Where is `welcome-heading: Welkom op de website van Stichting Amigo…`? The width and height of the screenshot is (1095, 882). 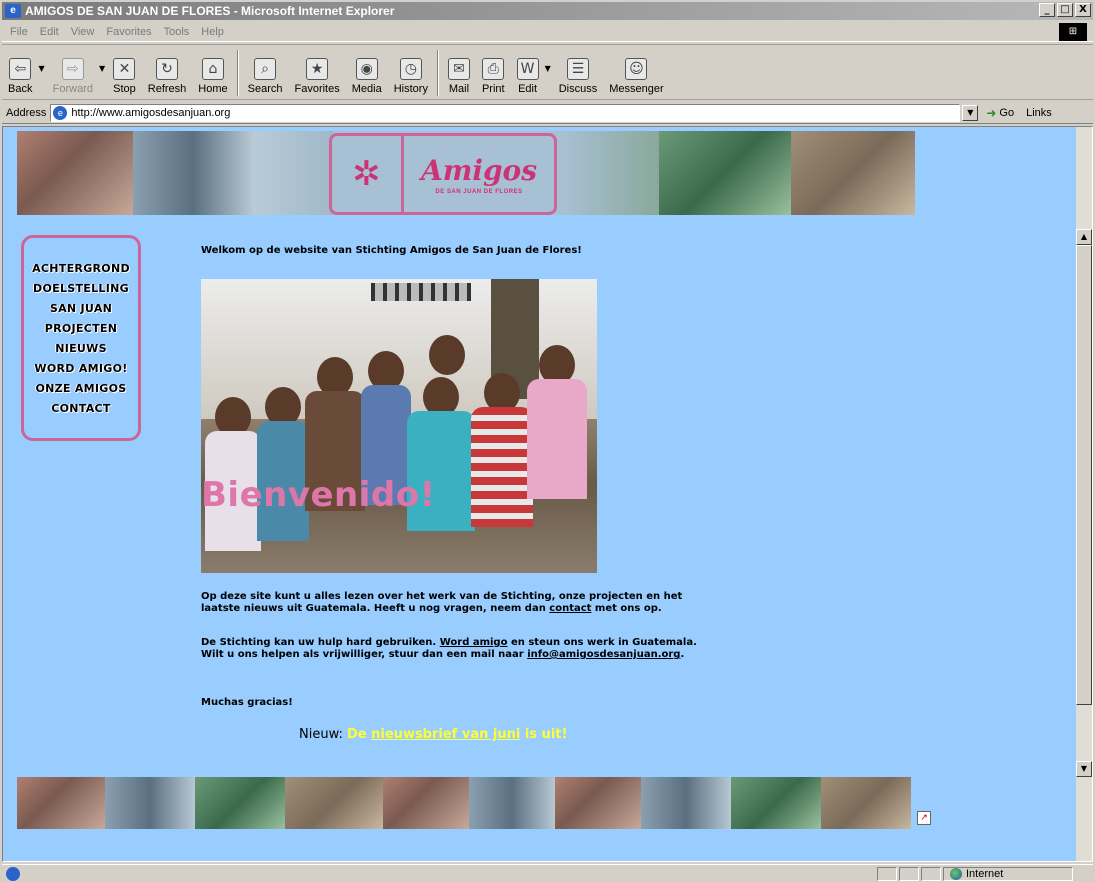 welcome-heading: Welkom op de website van Stichting Amigo… is located at coordinates (391, 250).